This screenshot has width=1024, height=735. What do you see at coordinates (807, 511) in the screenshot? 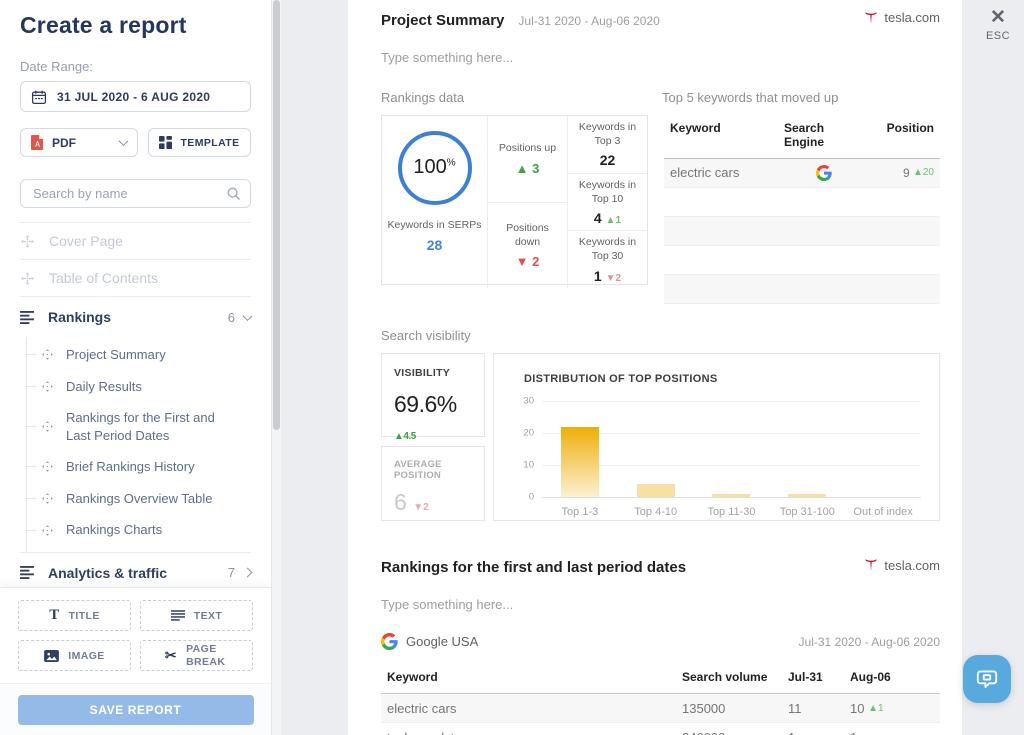
I see `x-tick: Top 31-100` at bounding box center [807, 511].